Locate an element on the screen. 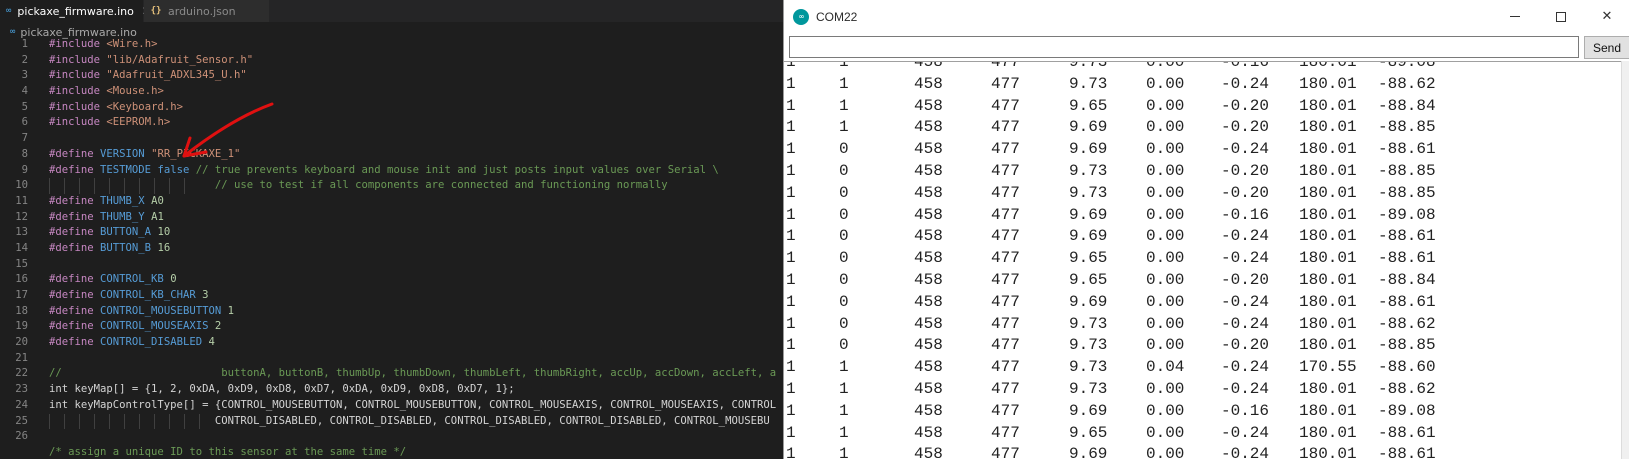  serial-value: -88.85 is located at coordinates (1407, 192).